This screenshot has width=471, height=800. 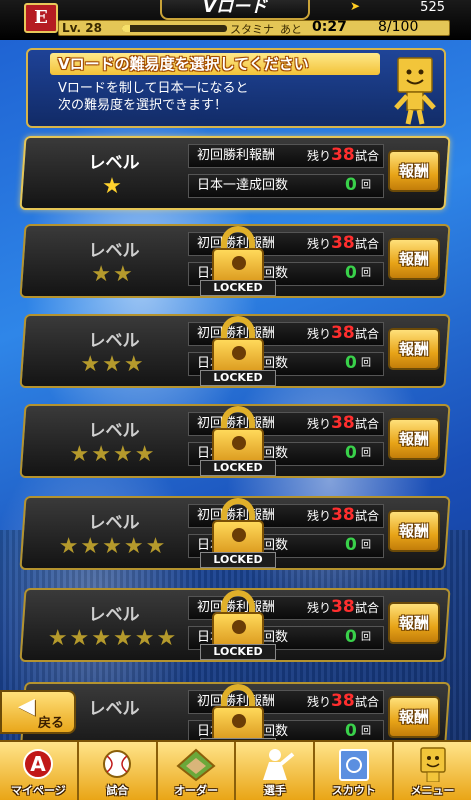 I want to click on banner-body: Vロードを制して日本一になると 次の難易度を選択できます！, so click(x=203, y=97).